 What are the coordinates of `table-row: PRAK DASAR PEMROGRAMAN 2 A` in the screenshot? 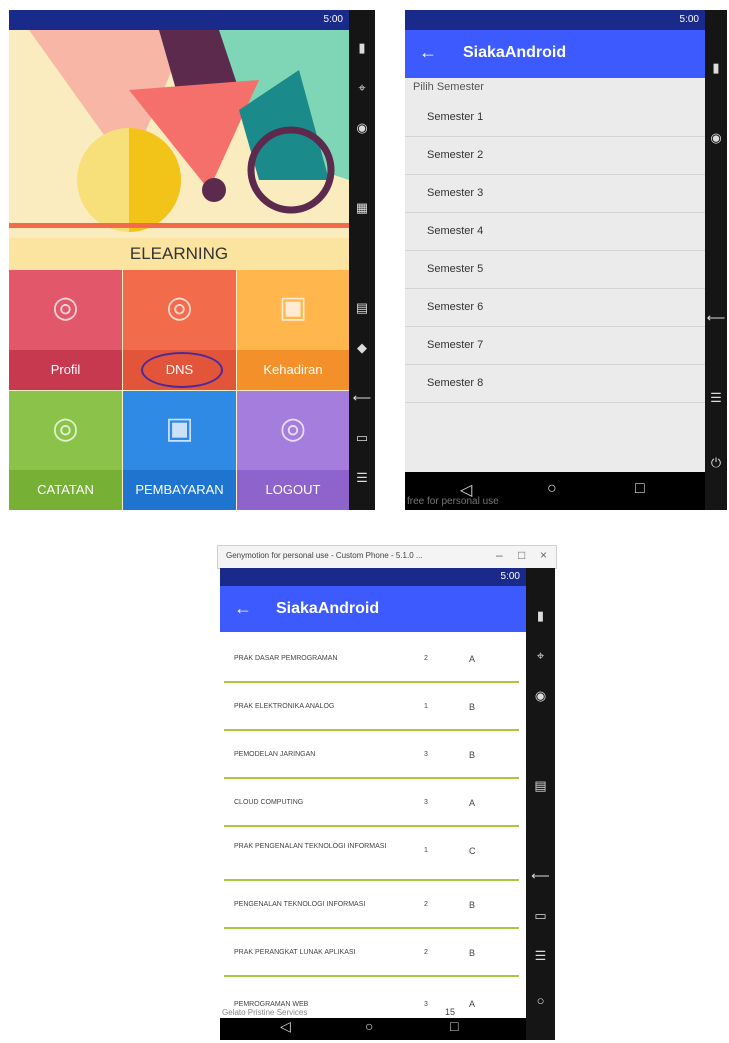 It's located at (371, 659).